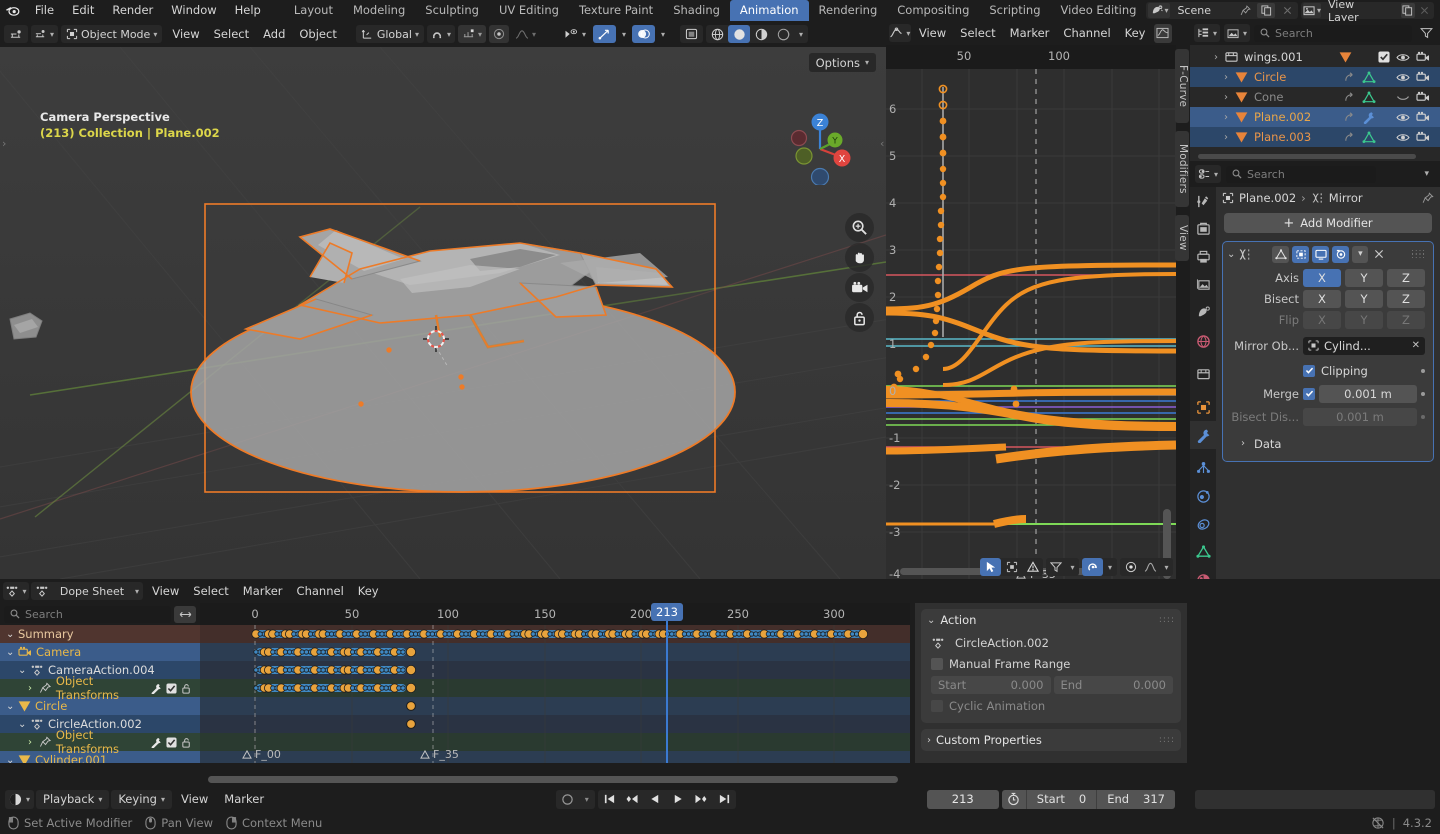 Image resolution: width=1440 pixels, height=834 pixels. What do you see at coordinates (1159, 10) in the screenshot?
I see `scene-icon: ▾` at bounding box center [1159, 10].